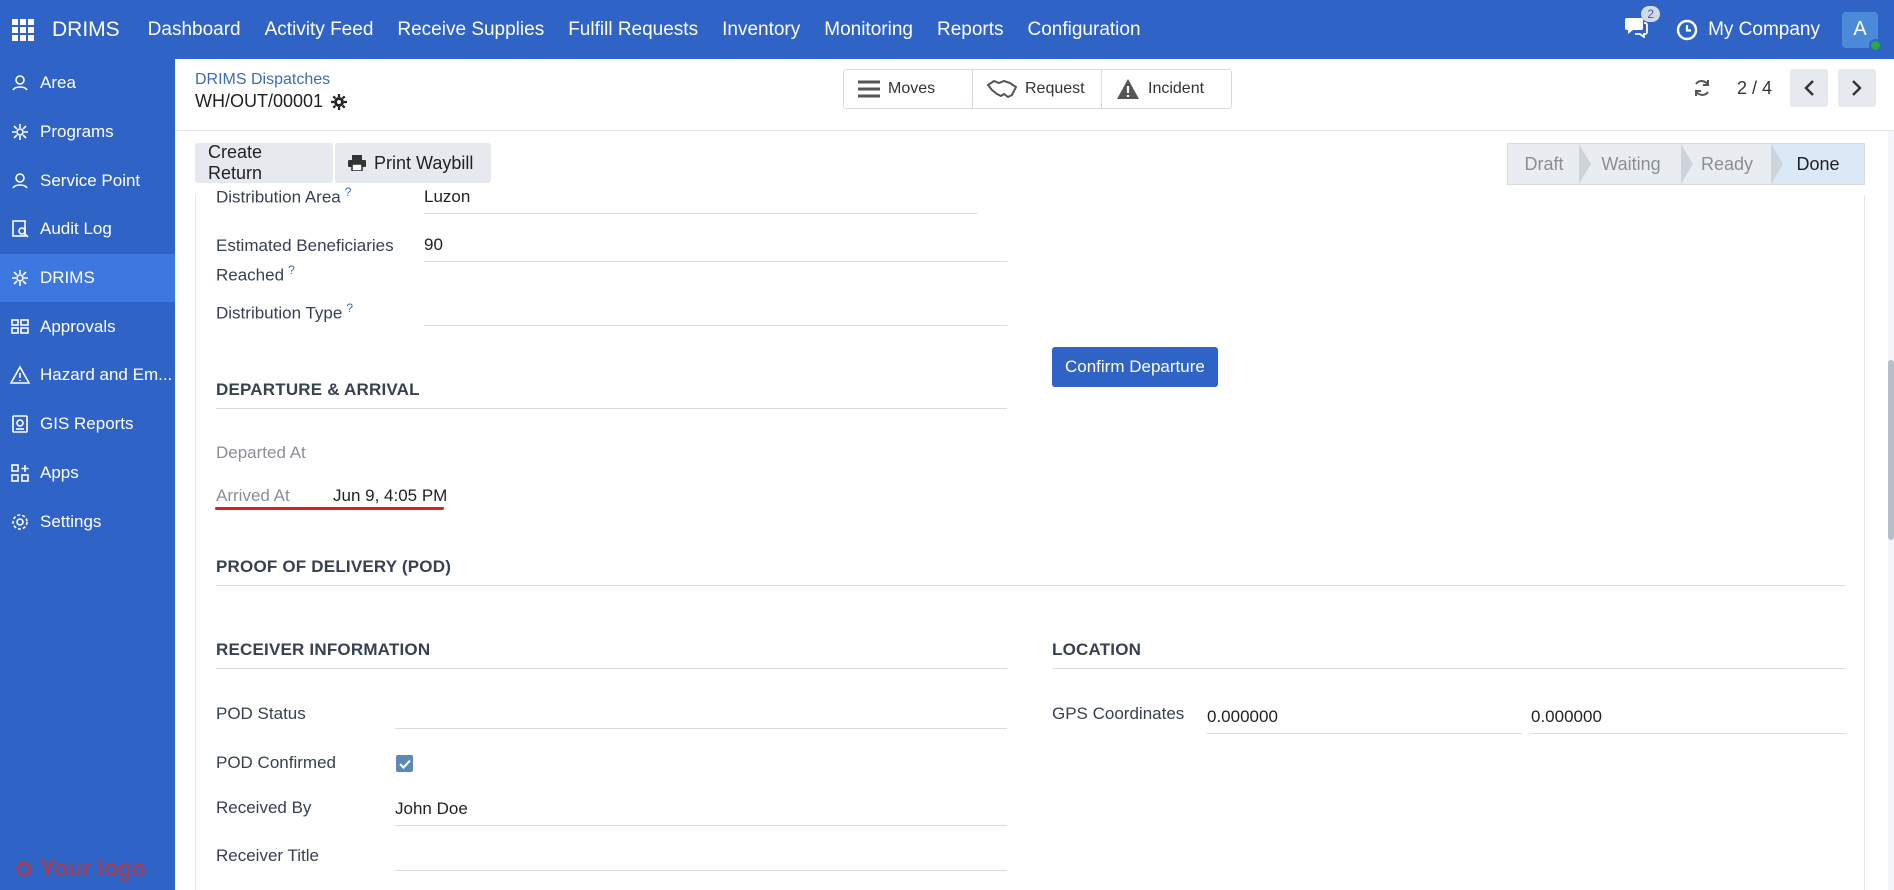  I want to click on company-switcher: My Company, so click(1764, 30).